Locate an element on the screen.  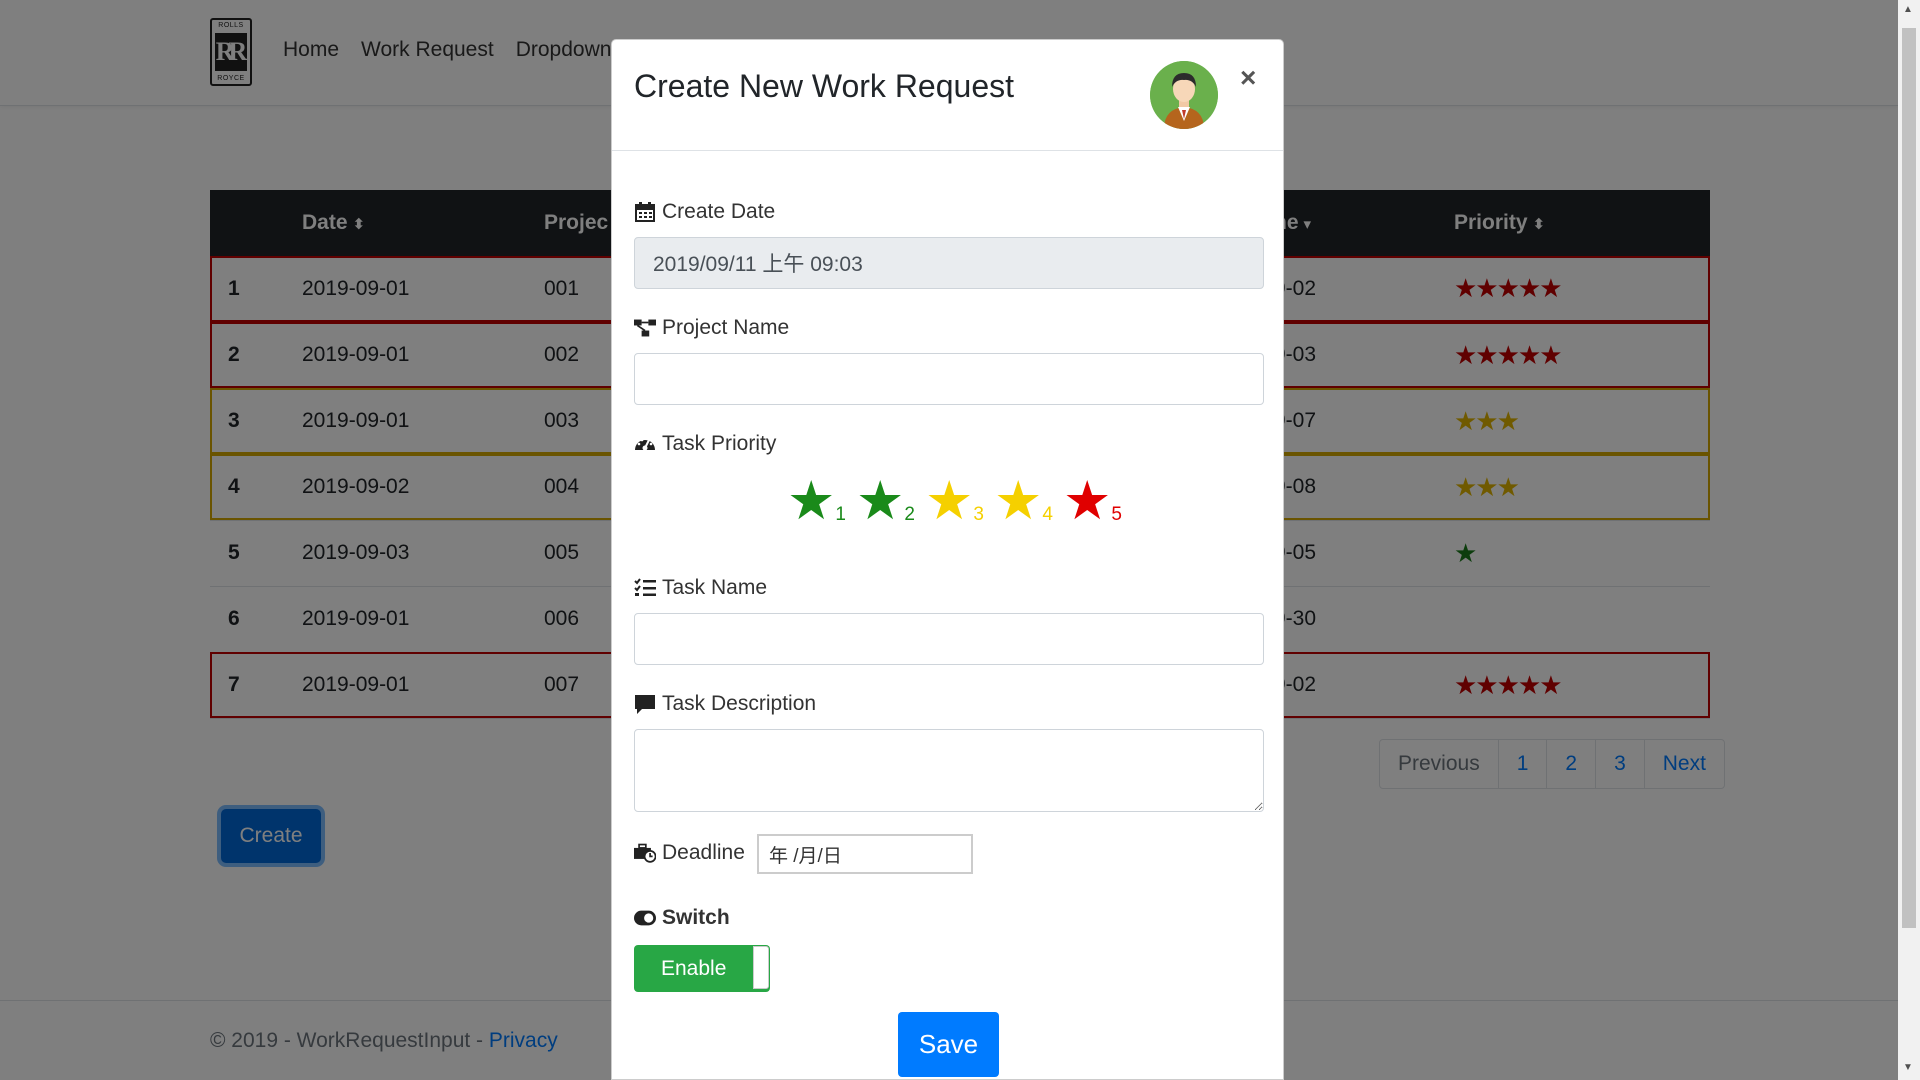
priority-number: 3 is located at coordinates (978, 514).